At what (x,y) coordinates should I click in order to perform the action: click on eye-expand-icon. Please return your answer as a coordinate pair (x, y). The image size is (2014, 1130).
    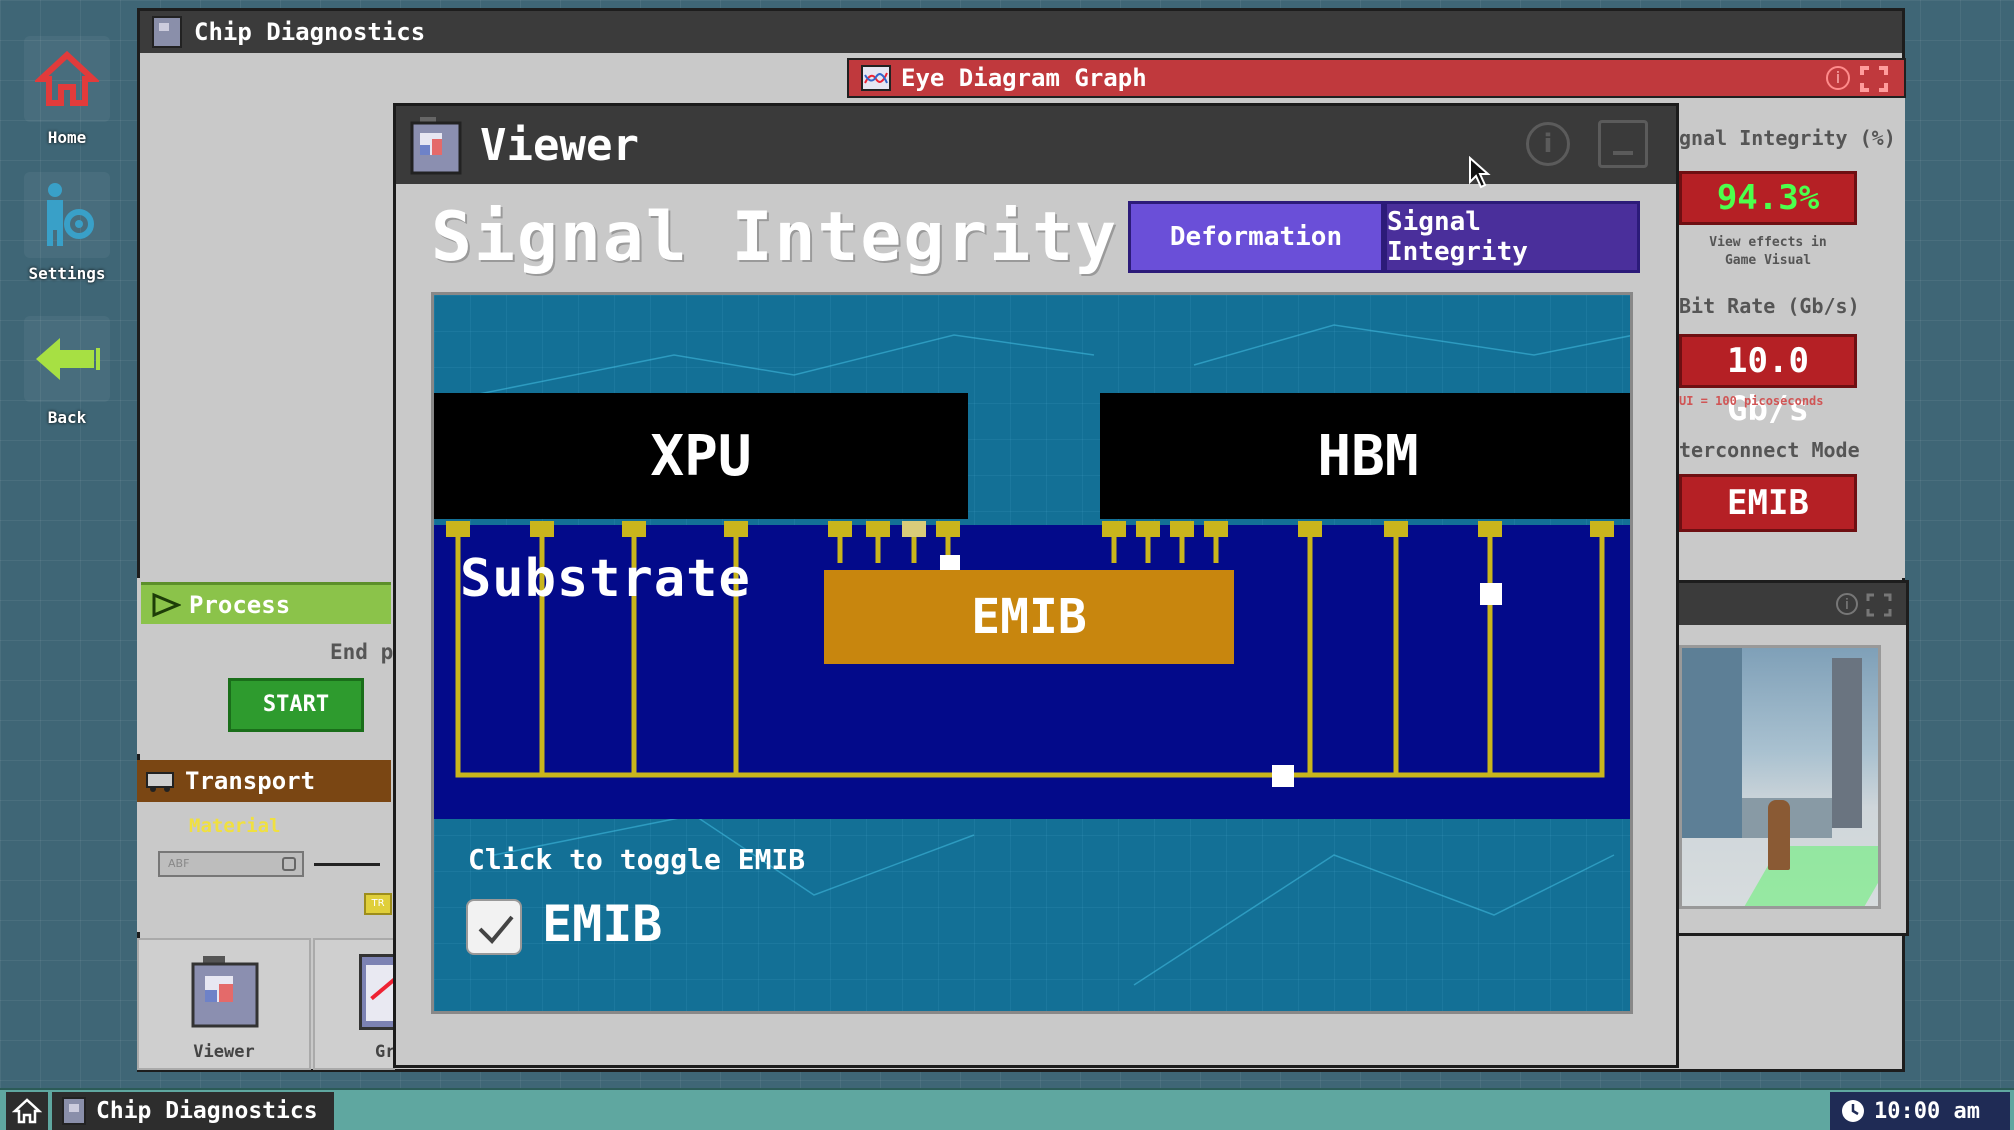
    Looking at the image, I should click on (1874, 79).